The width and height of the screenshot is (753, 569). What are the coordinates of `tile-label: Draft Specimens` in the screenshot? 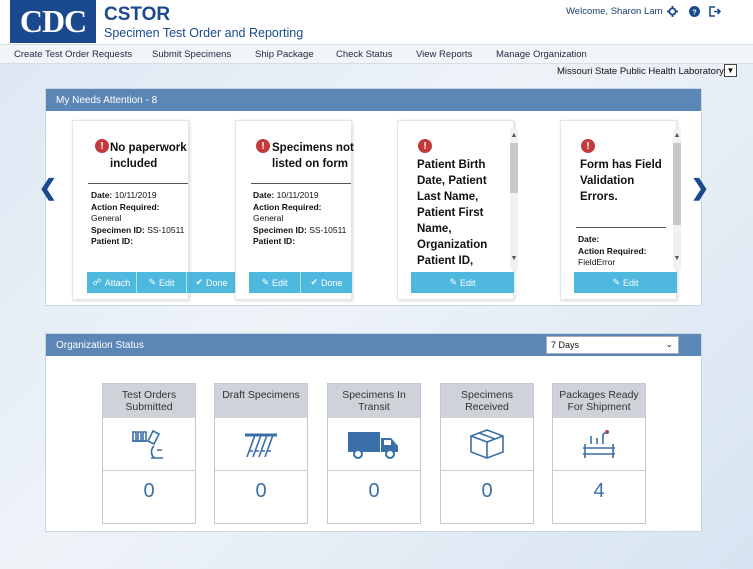 It's located at (261, 401).